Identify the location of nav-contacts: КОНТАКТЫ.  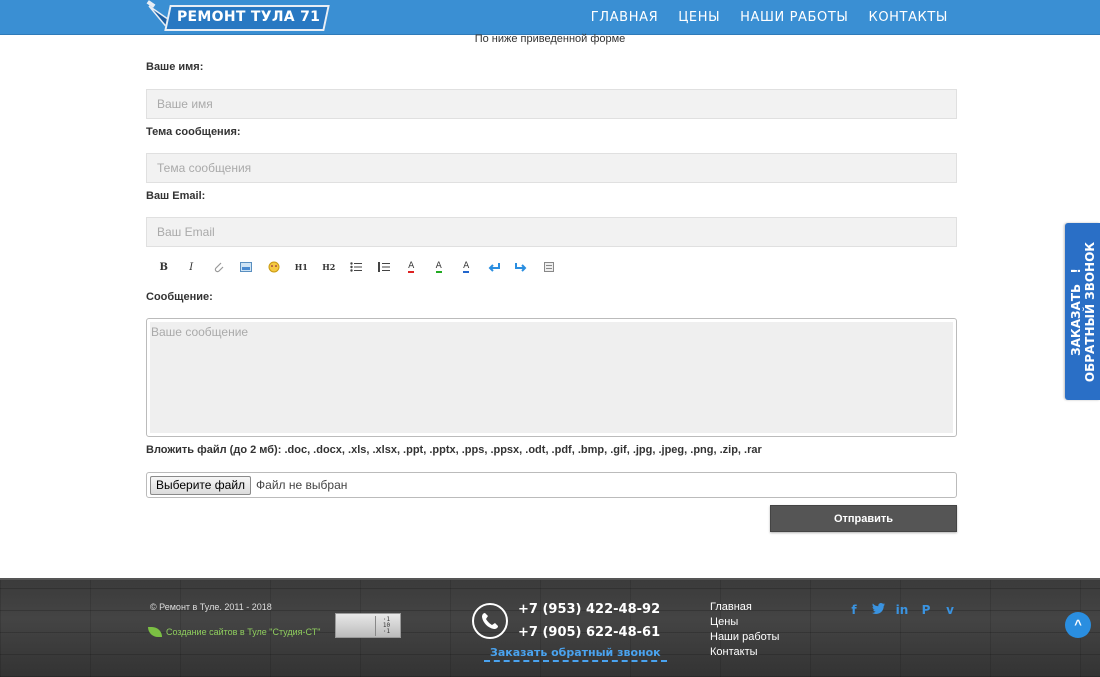
(908, 17).